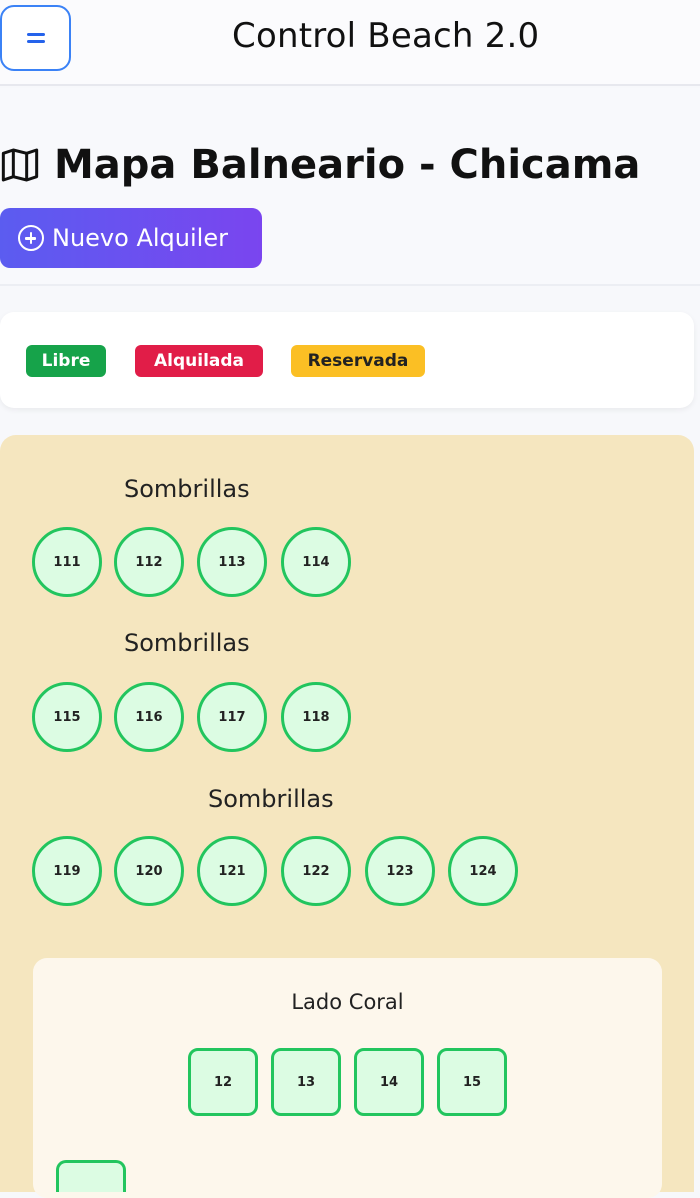  What do you see at coordinates (386, 36) in the screenshot?
I see `app-title: Control Beach 2.0` at bounding box center [386, 36].